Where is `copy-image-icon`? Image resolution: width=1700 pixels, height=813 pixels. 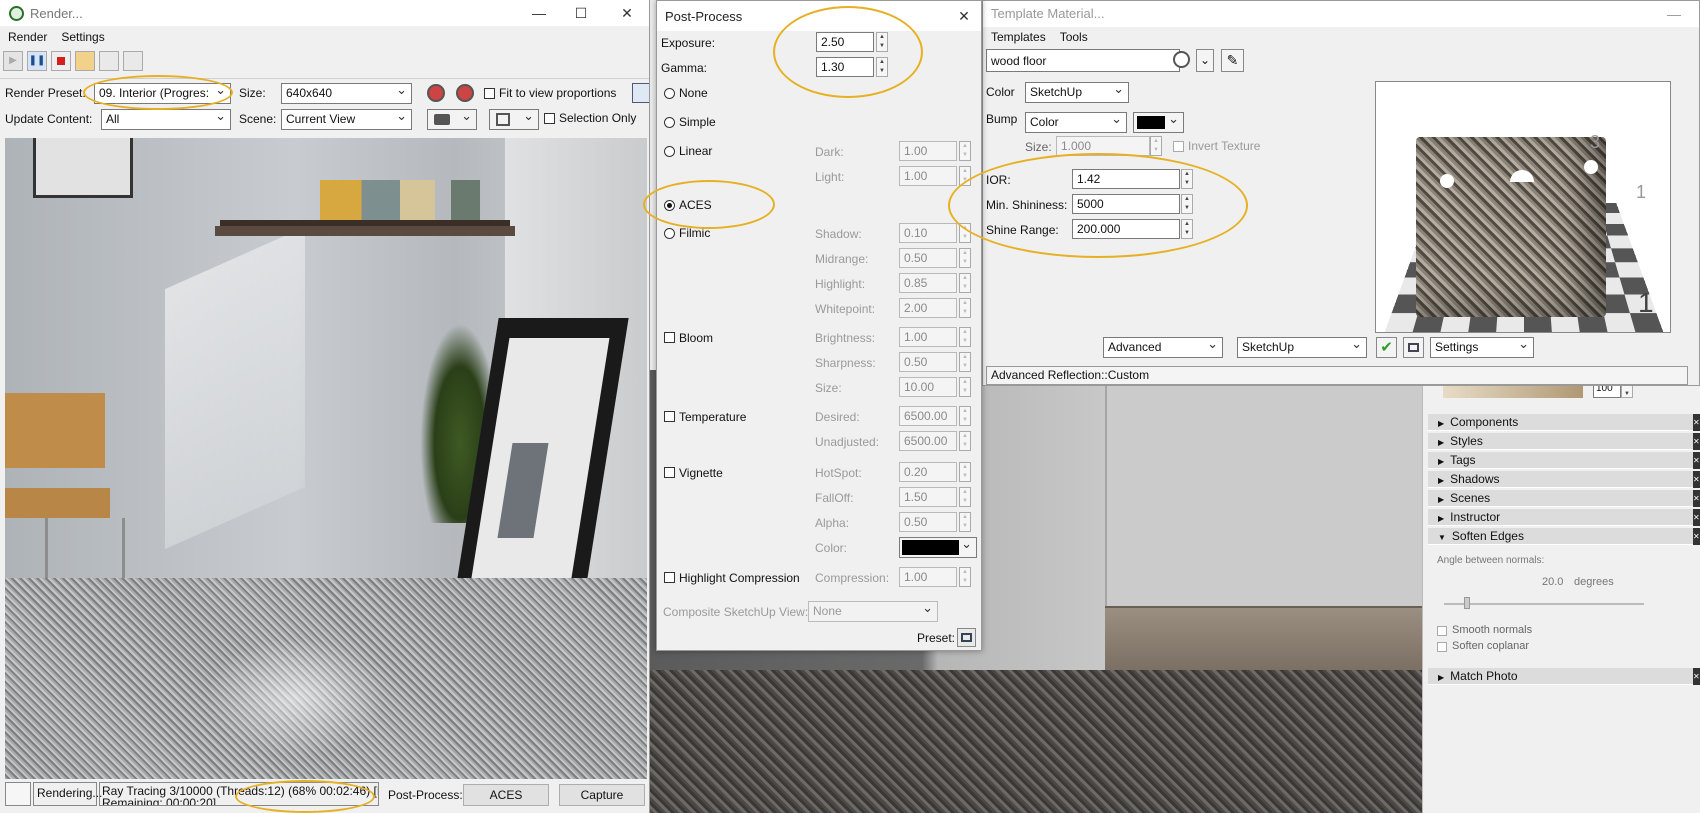 copy-image-icon is located at coordinates (109, 61).